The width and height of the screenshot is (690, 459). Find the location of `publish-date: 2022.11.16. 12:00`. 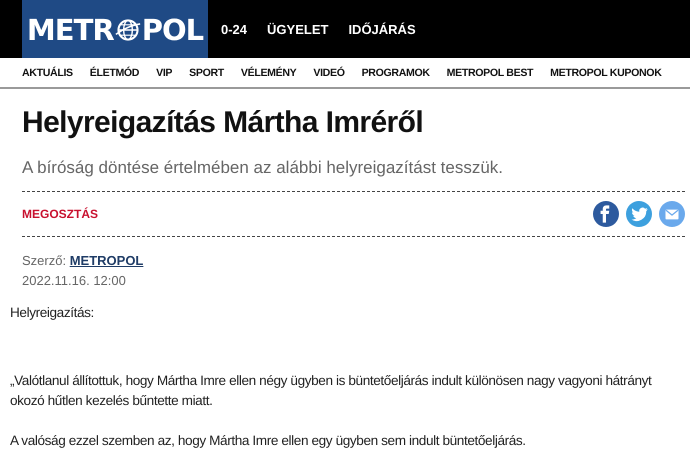

publish-date: 2022.11.16. 12:00 is located at coordinates (74, 281).